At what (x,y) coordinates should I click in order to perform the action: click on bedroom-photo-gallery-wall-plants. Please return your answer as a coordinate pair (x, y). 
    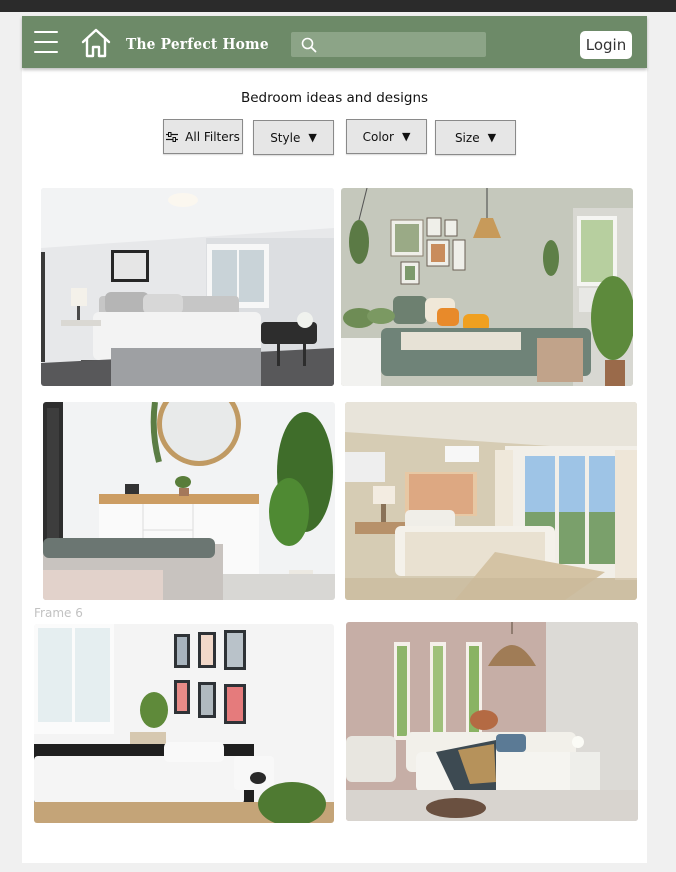
    Looking at the image, I should click on (487, 287).